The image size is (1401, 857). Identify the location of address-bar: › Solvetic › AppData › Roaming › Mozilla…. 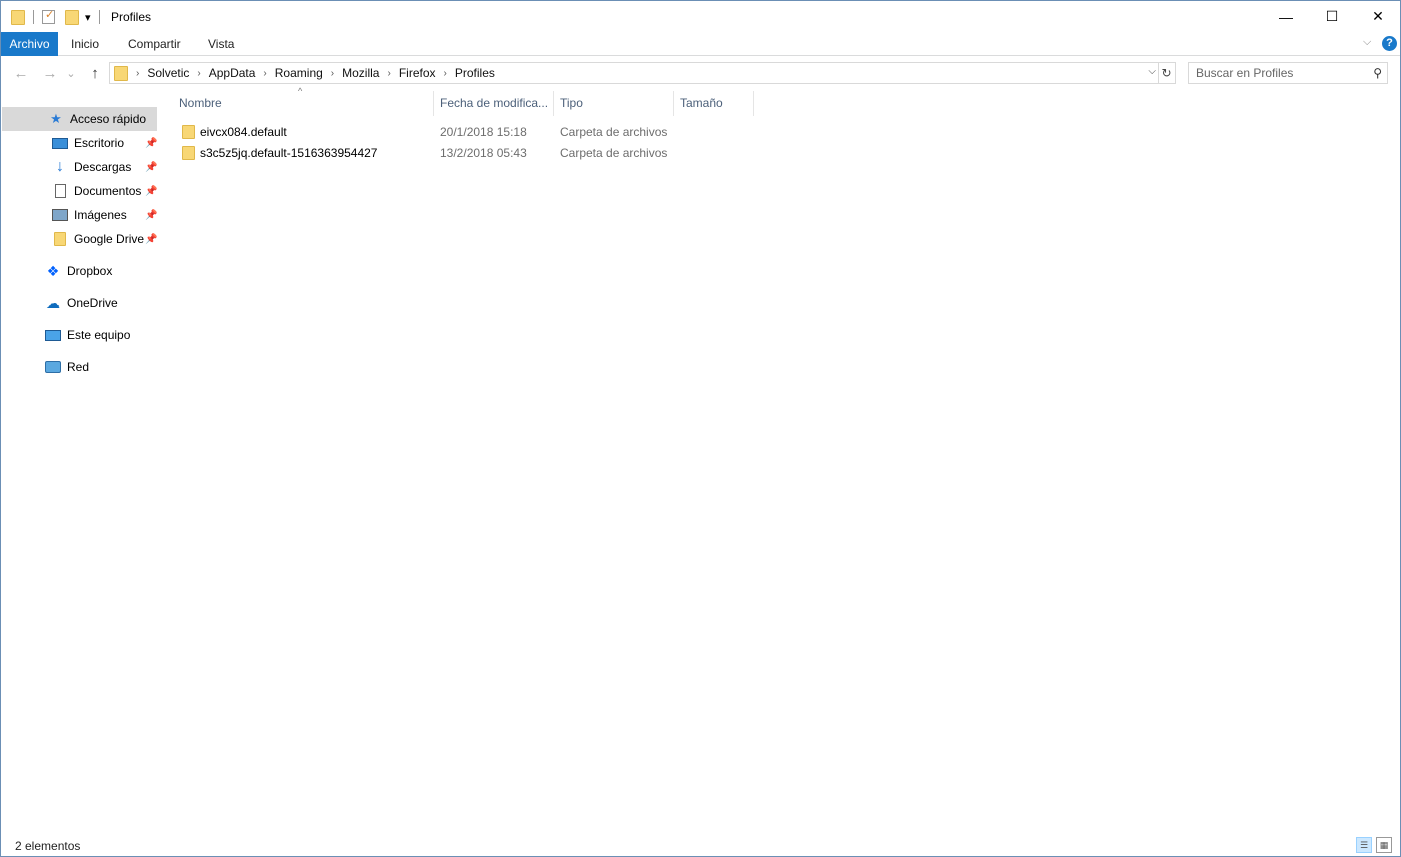
(634, 73).